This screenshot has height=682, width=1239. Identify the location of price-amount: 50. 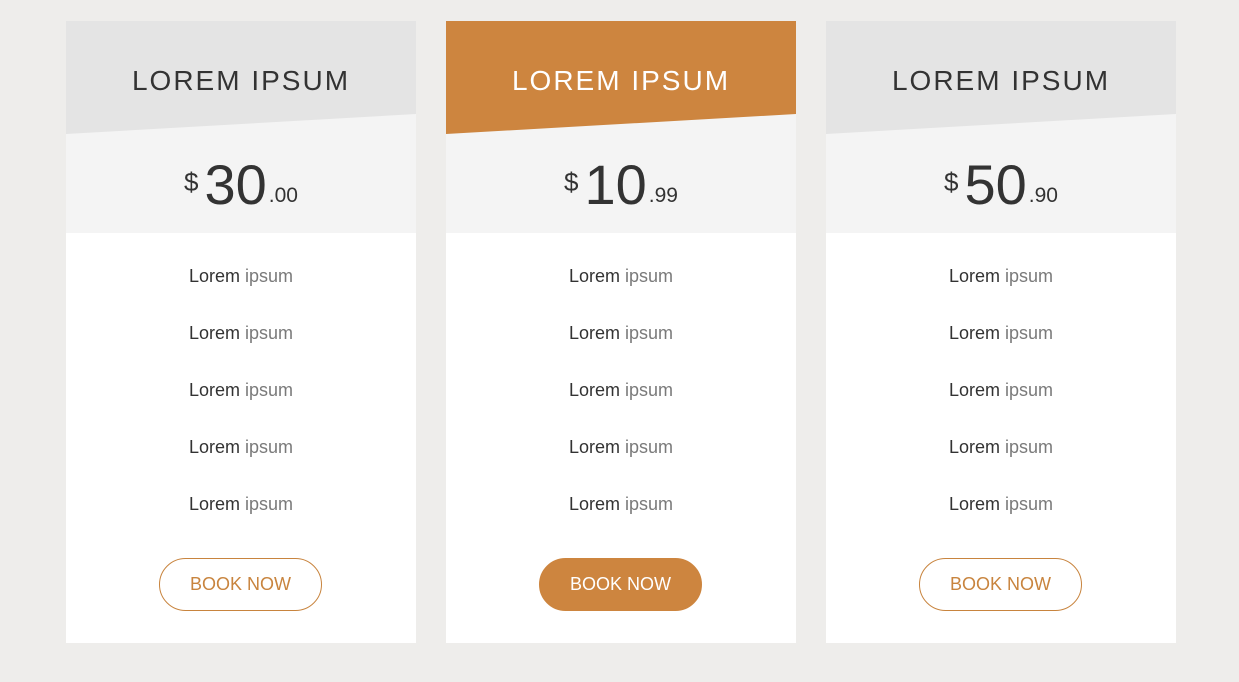
(995, 184).